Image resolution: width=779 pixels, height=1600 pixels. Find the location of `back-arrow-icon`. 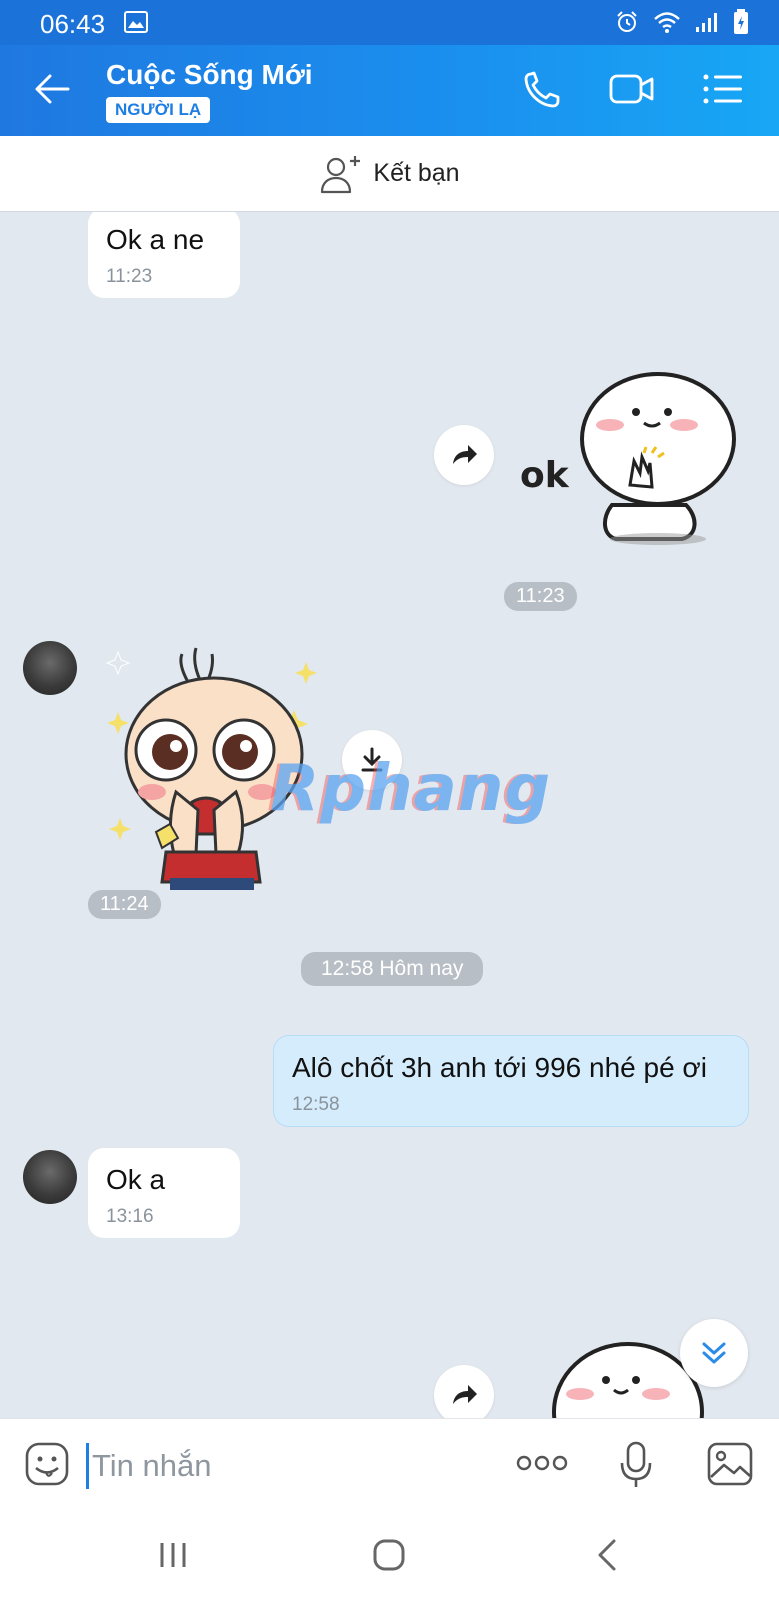

back-arrow-icon is located at coordinates (52, 89).